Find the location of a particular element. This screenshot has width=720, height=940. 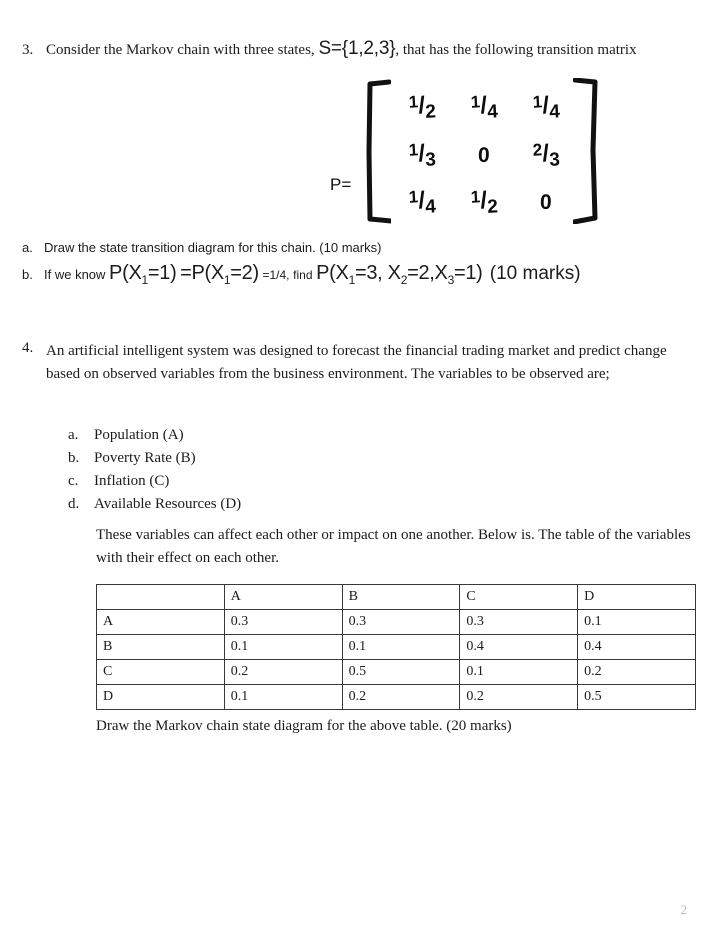

part-a-letter: a. is located at coordinates (27, 247).